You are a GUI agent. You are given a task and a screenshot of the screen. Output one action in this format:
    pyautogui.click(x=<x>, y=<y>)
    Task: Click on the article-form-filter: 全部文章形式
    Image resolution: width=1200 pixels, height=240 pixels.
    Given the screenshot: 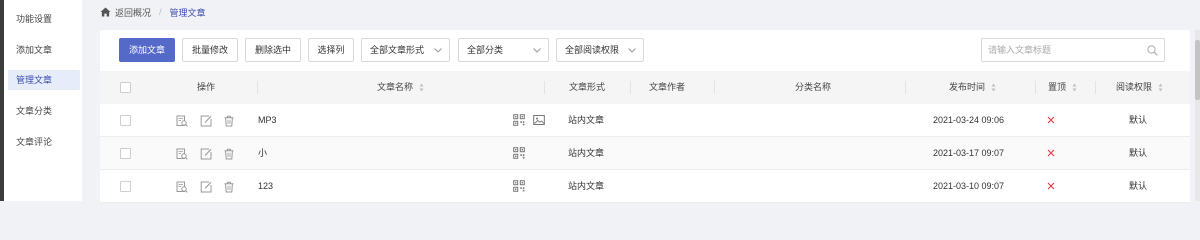 What is the action you would take?
    pyautogui.click(x=405, y=50)
    